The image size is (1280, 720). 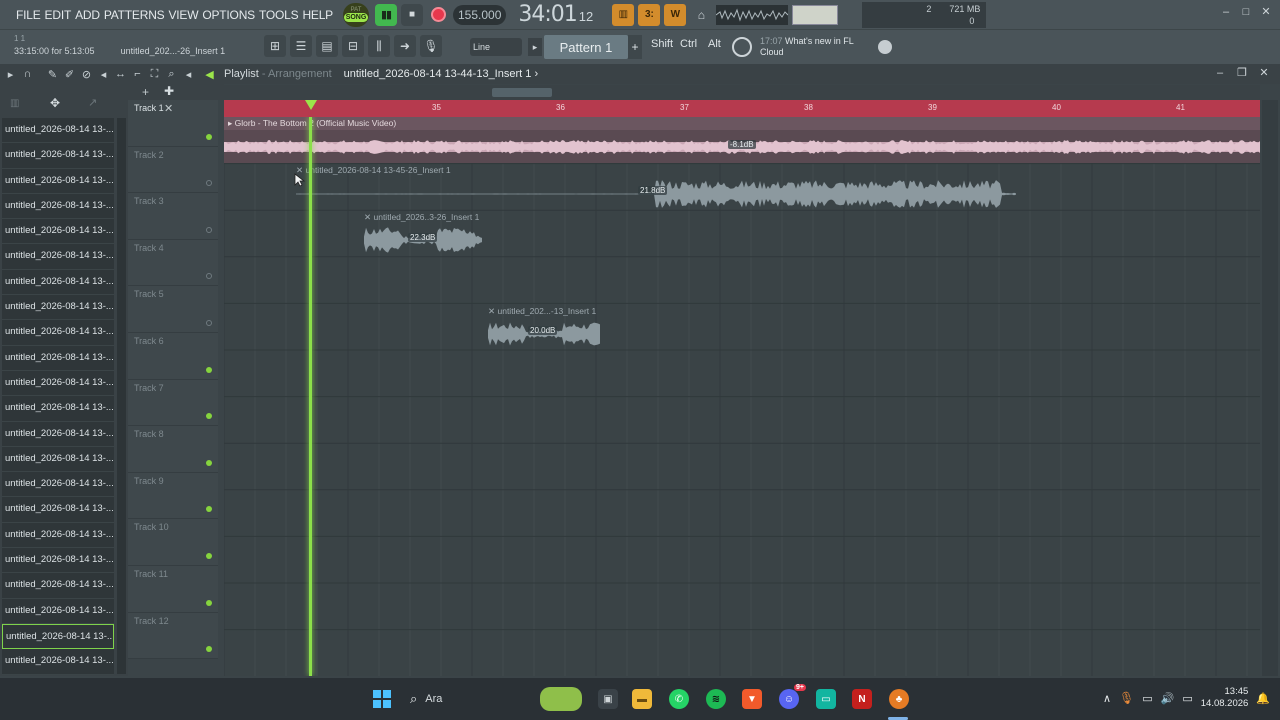 I want to click on tempo-display: 155.000, so click(x=480, y=14).